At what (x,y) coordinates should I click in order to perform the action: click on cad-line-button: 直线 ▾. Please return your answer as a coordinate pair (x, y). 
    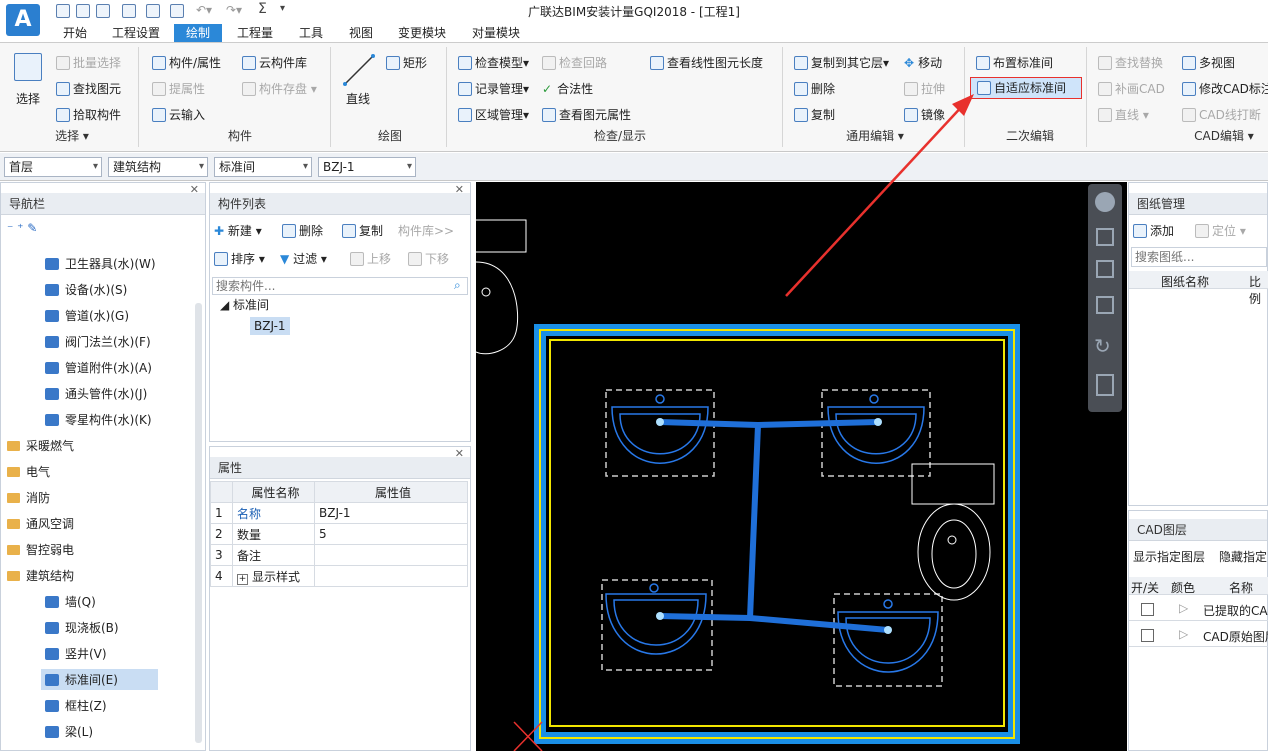
    Looking at the image, I should click on (1123, 115).